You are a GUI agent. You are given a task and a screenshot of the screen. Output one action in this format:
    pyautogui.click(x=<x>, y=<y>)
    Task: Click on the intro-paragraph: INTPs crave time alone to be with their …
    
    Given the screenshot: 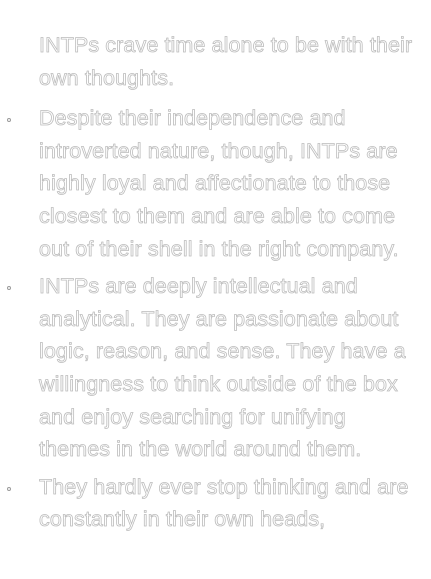 What is the action you would take?
    pyautogui.click(x=226, y=61)
    